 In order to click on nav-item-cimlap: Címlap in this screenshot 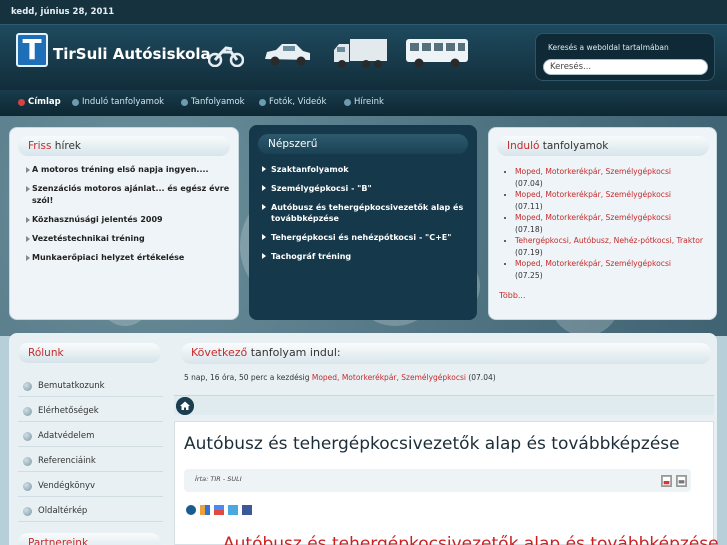, I will do `click(39, 102)`.